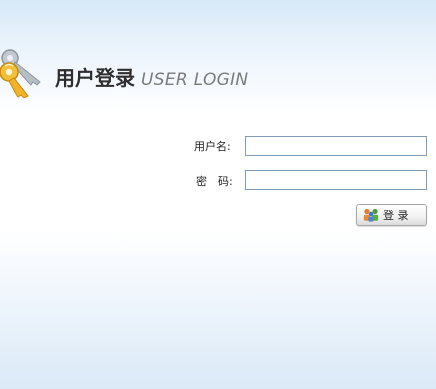 The image size is (436, 389). What do you see at coordinates (214, 181) in the screenshot?
I see `password-label: 密 码:` at bounding box center [214, 181].